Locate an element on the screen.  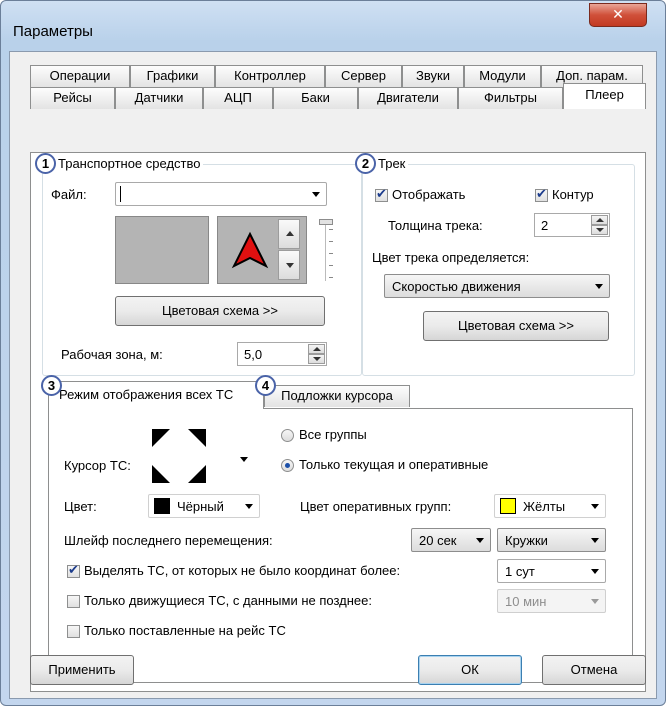
subtab-number-4: 4 is located at coordinates (265, 385).